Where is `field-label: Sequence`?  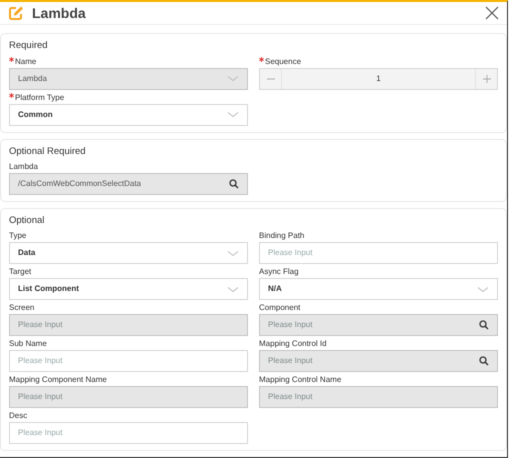
field-label: Sequence is located at coordinates (283, 61).